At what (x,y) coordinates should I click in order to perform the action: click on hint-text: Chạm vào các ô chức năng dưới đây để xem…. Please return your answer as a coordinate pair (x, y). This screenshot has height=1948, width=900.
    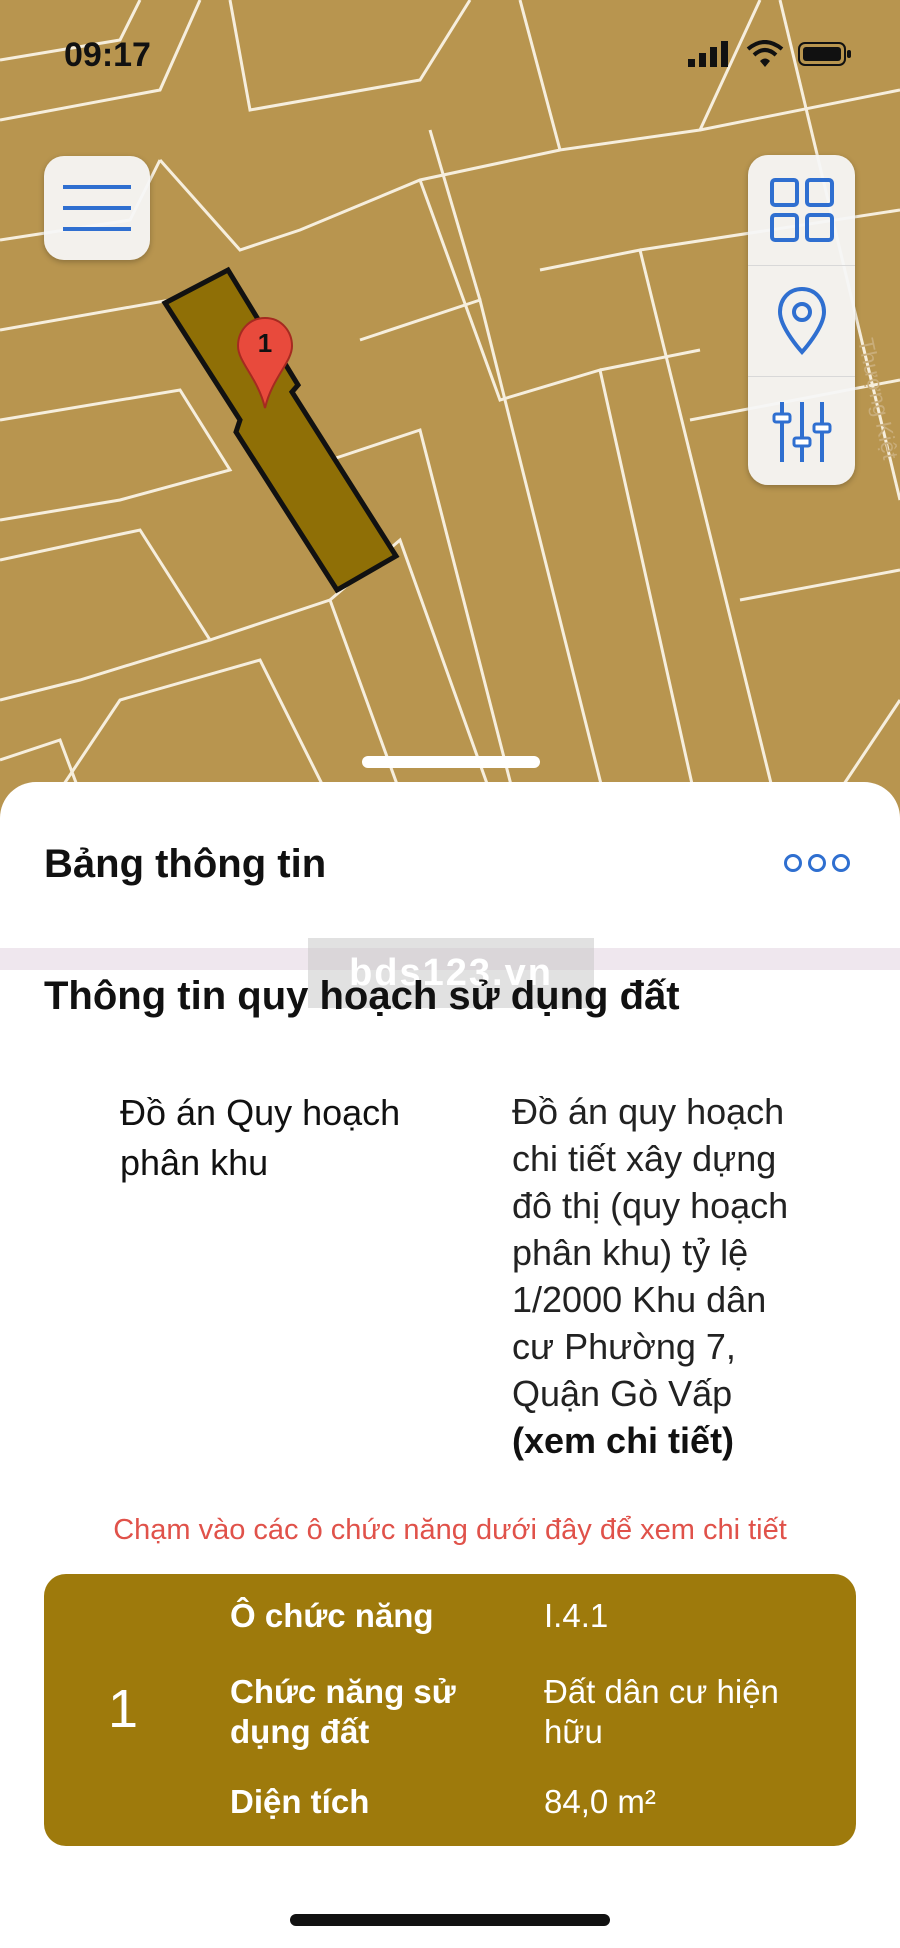
    Looking at the image, I should click on (450, 1530).